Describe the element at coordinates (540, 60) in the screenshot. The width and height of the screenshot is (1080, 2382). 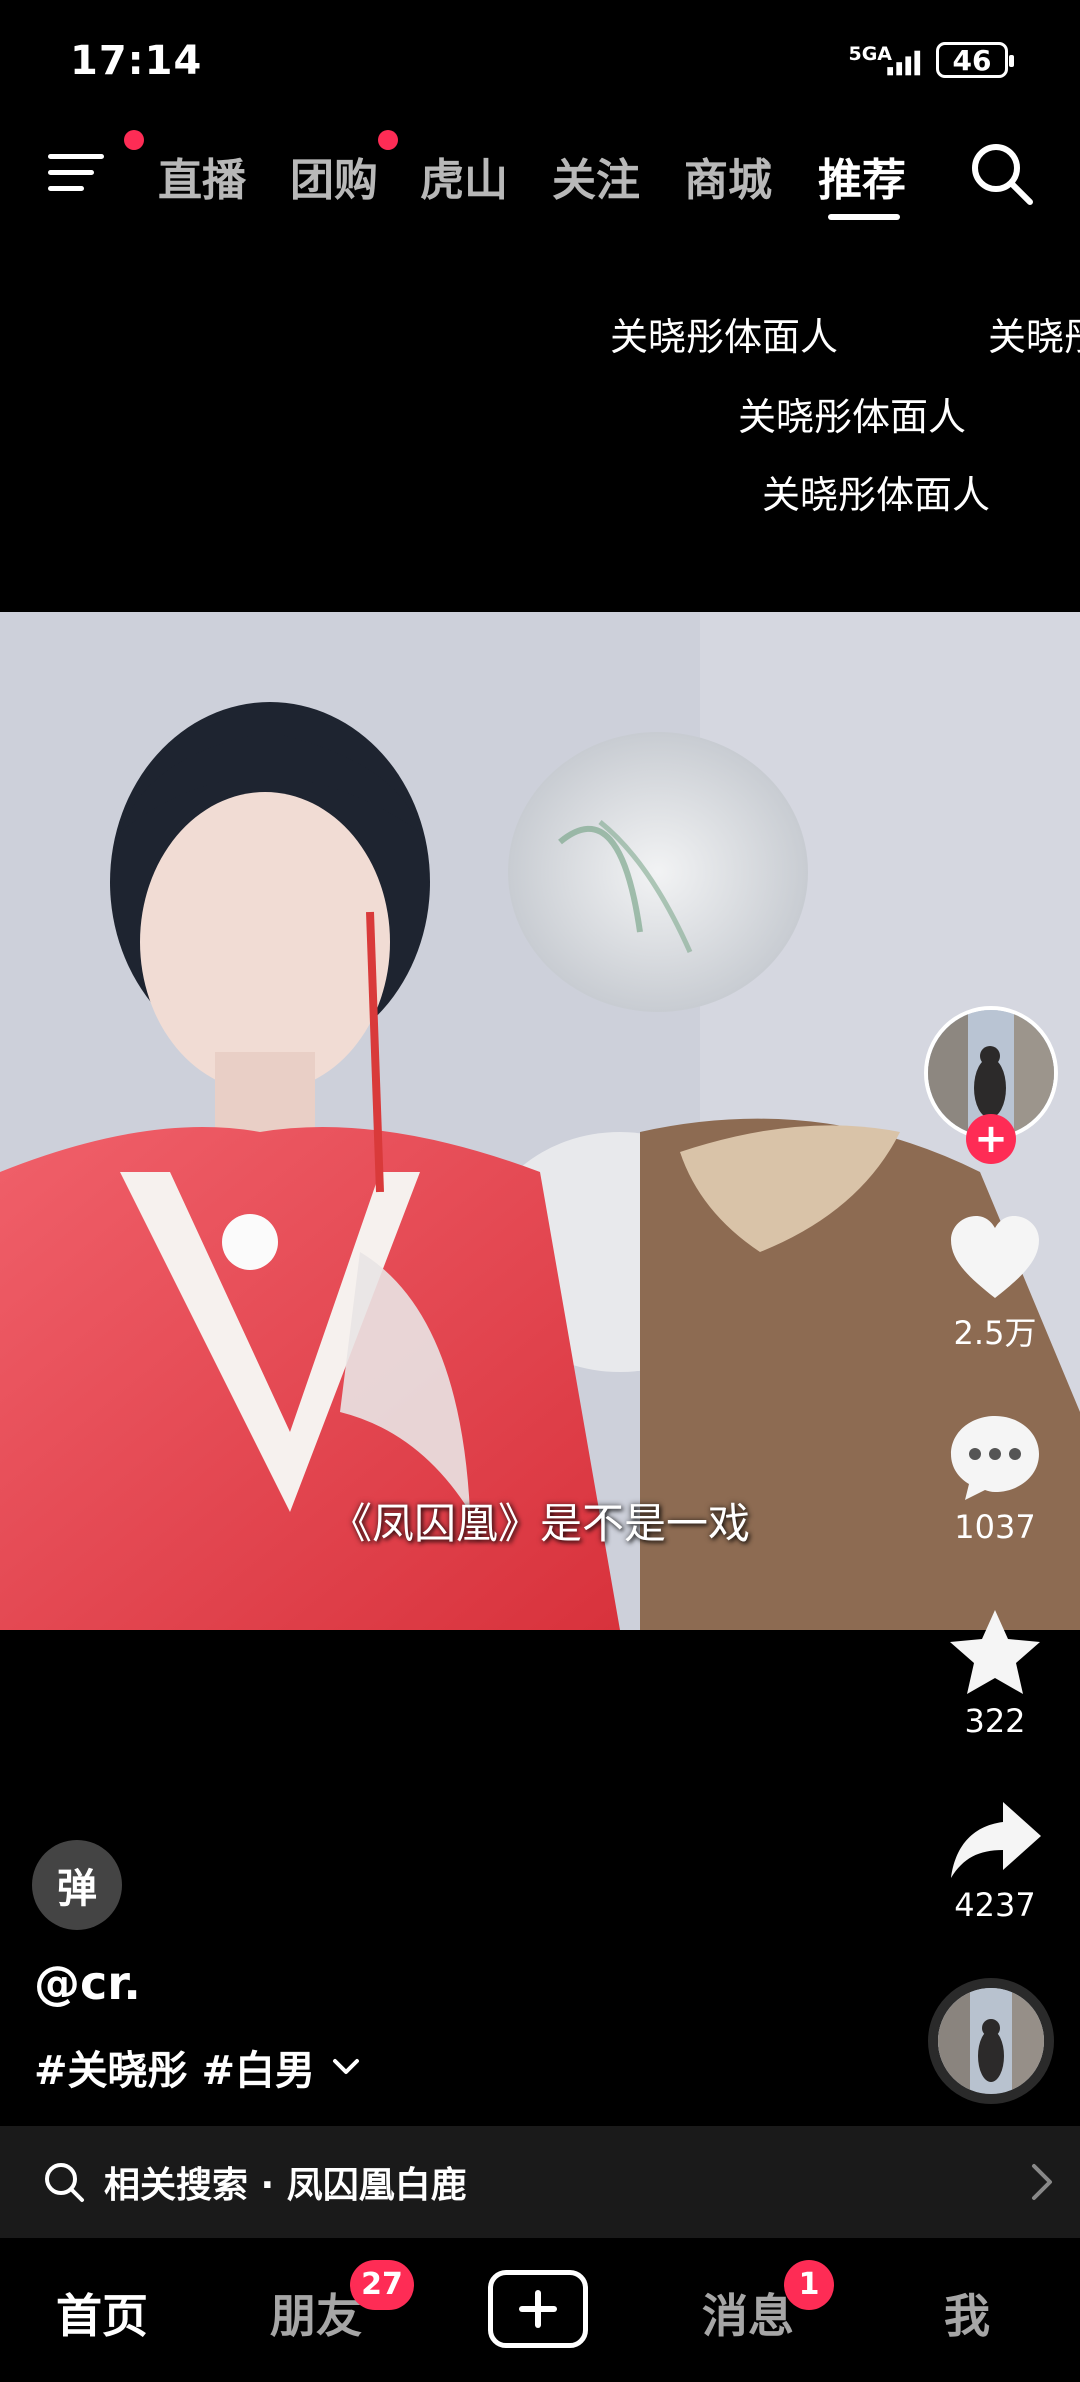
I see `status-bar: 17:14 5GA 46` at that location.